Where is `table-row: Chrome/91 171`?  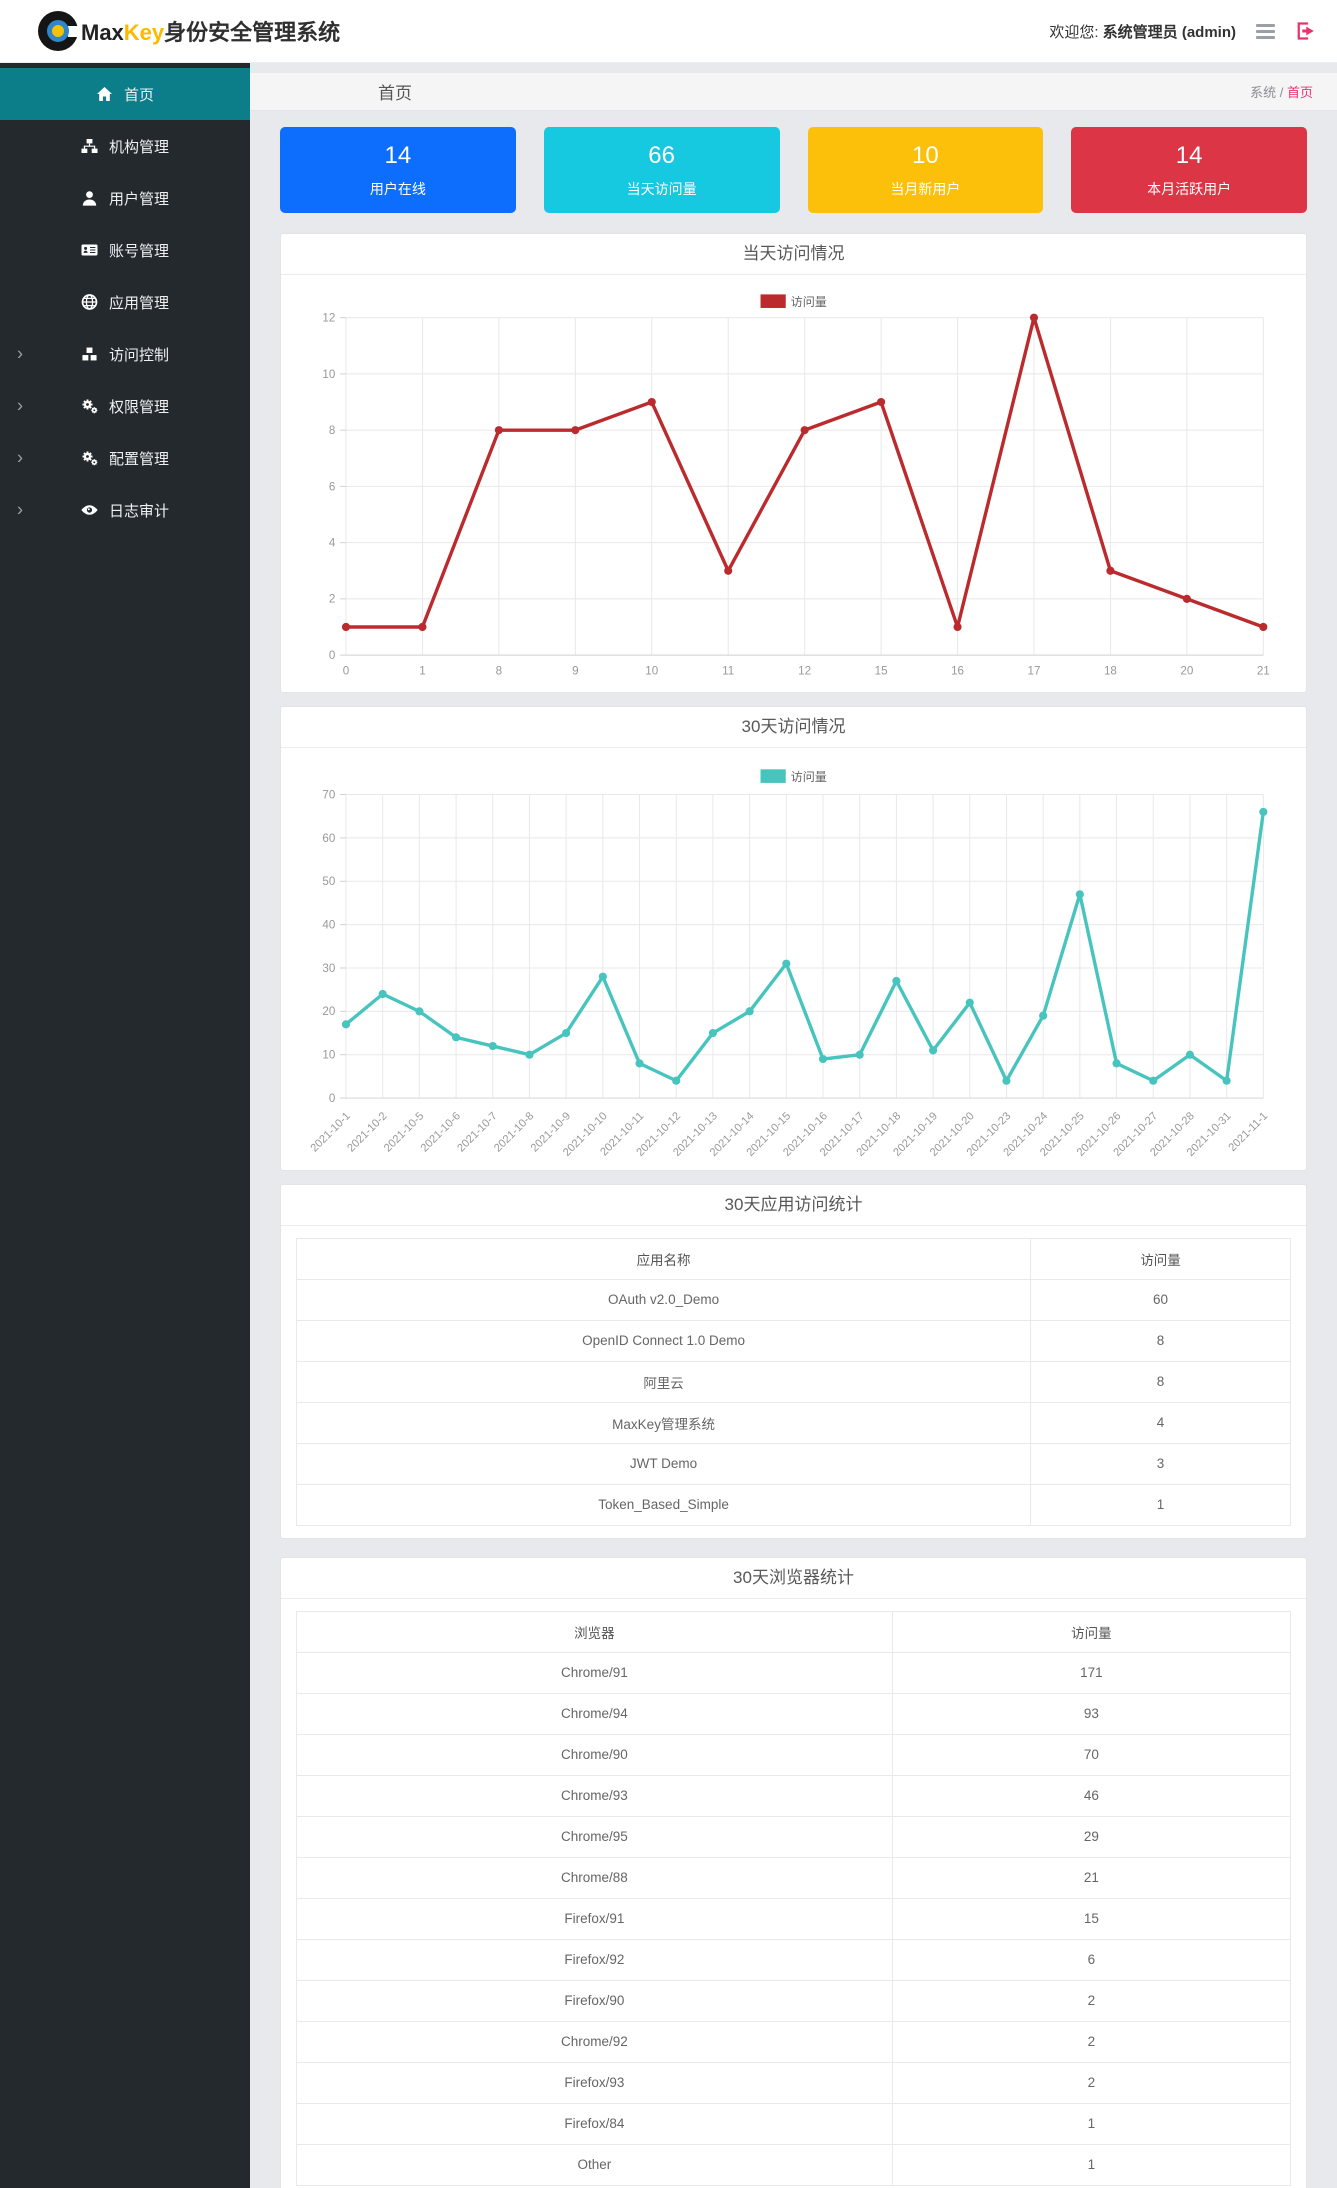
table-row: Chrome/91 171 is located at coordinates (794, 1672).